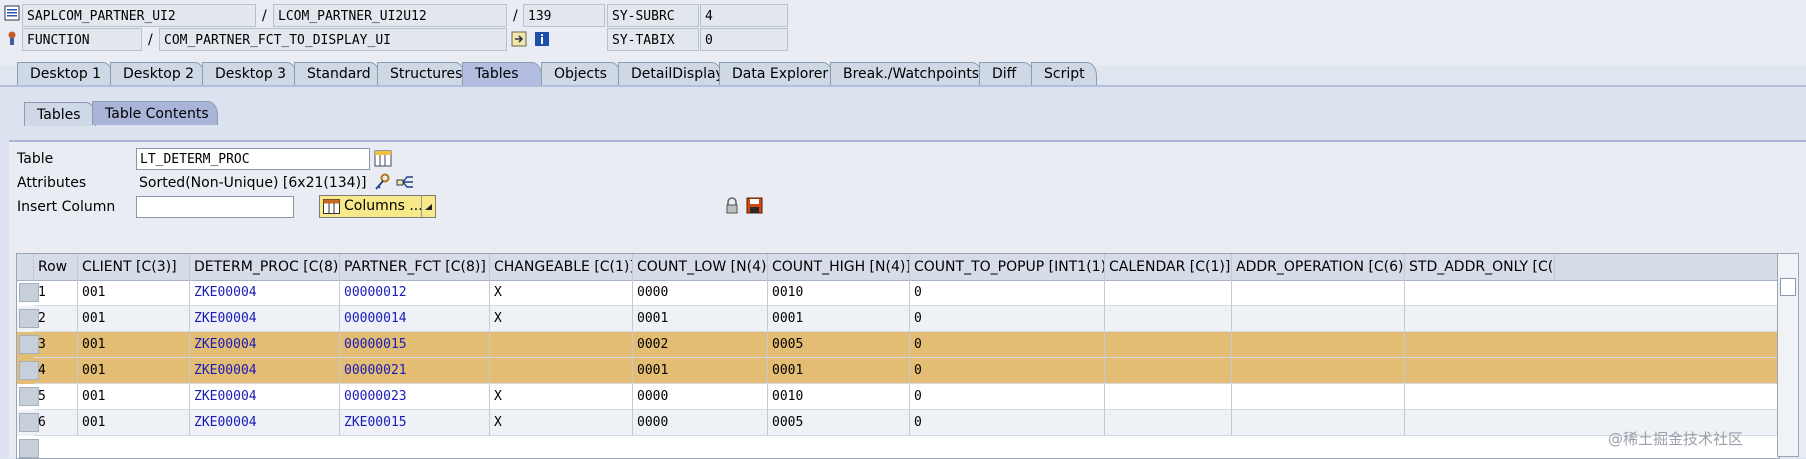 This screenshot has height=459, width=1806. What do you see at coordinates (382, 182) in the screenshot?
I see `key-icon` at bounding box center [382, 182].